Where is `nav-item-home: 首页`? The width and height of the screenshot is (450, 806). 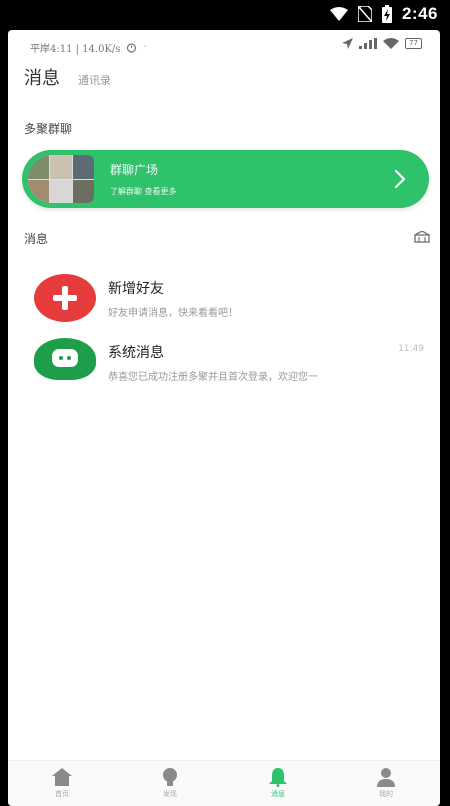
nav-item-home: 首页 is located at coordinates (62, 783).